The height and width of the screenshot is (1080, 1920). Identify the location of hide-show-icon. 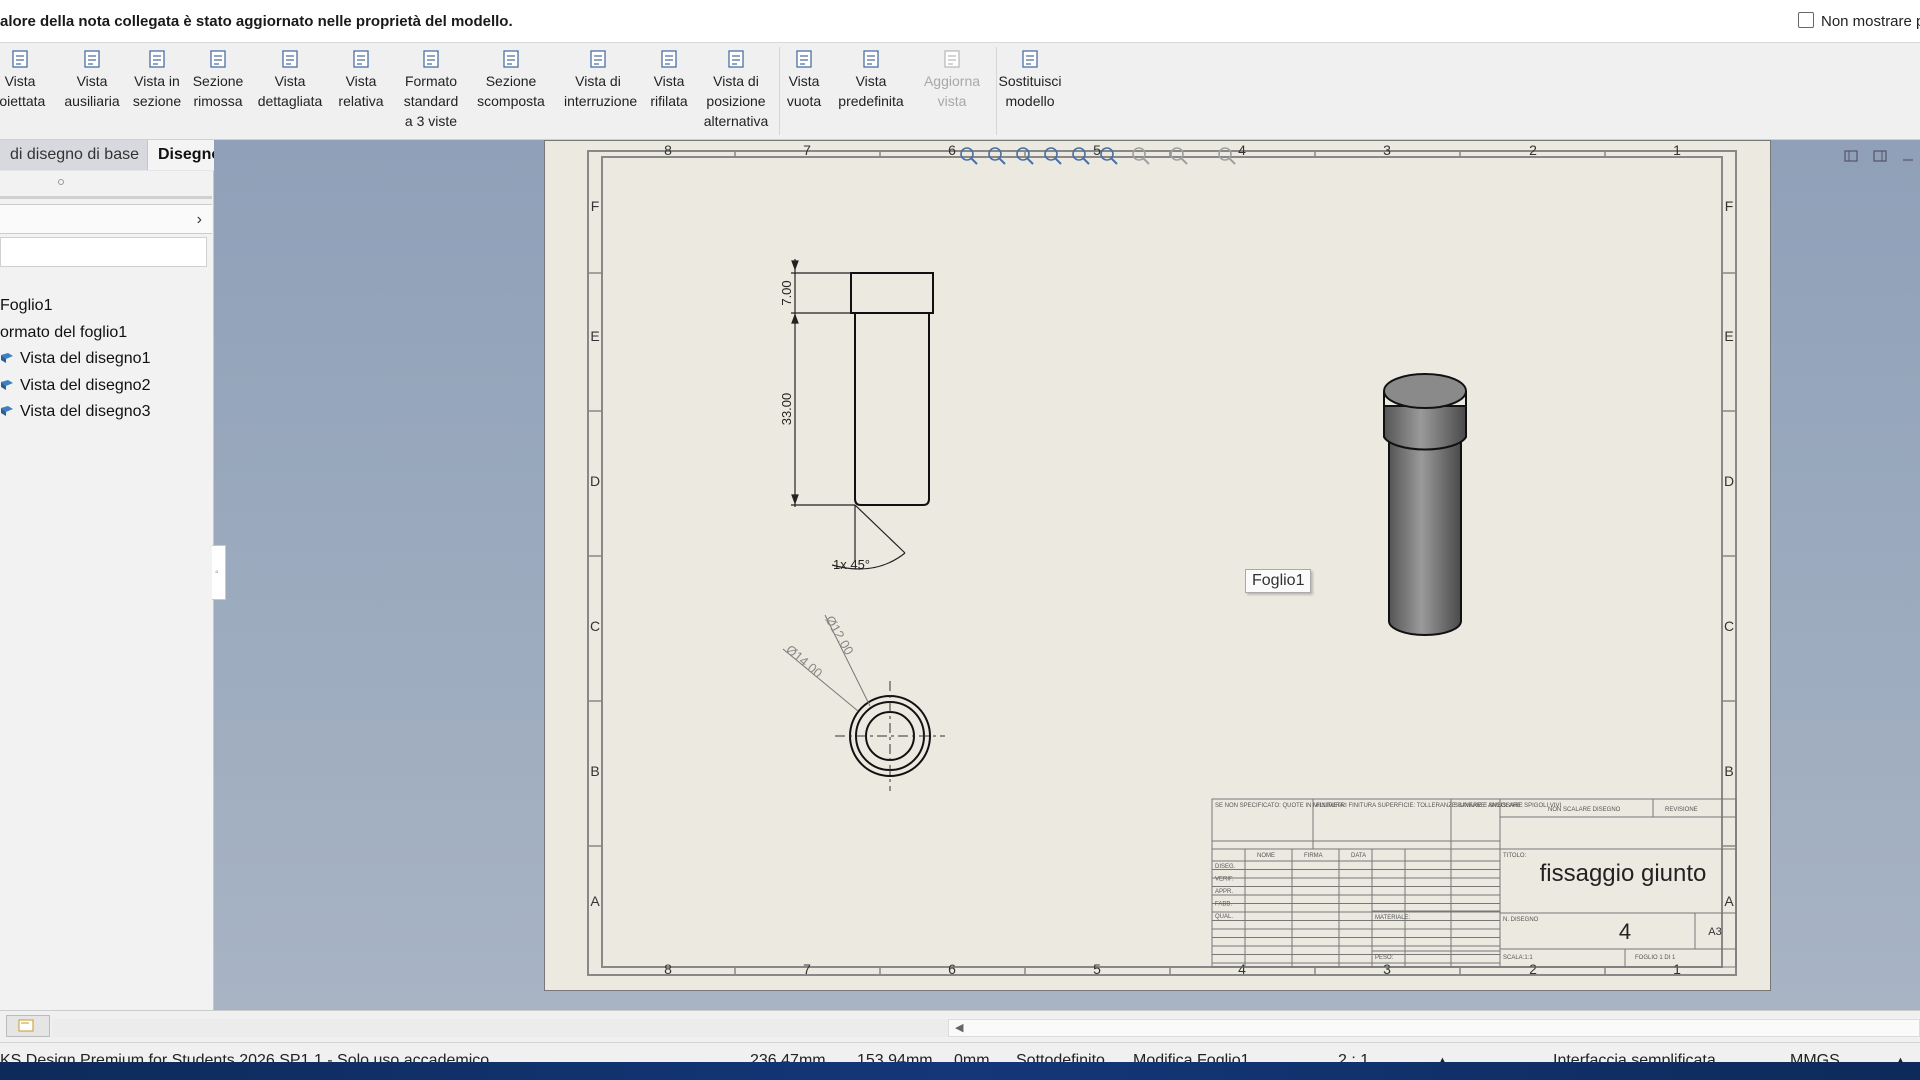
(1179, 156).